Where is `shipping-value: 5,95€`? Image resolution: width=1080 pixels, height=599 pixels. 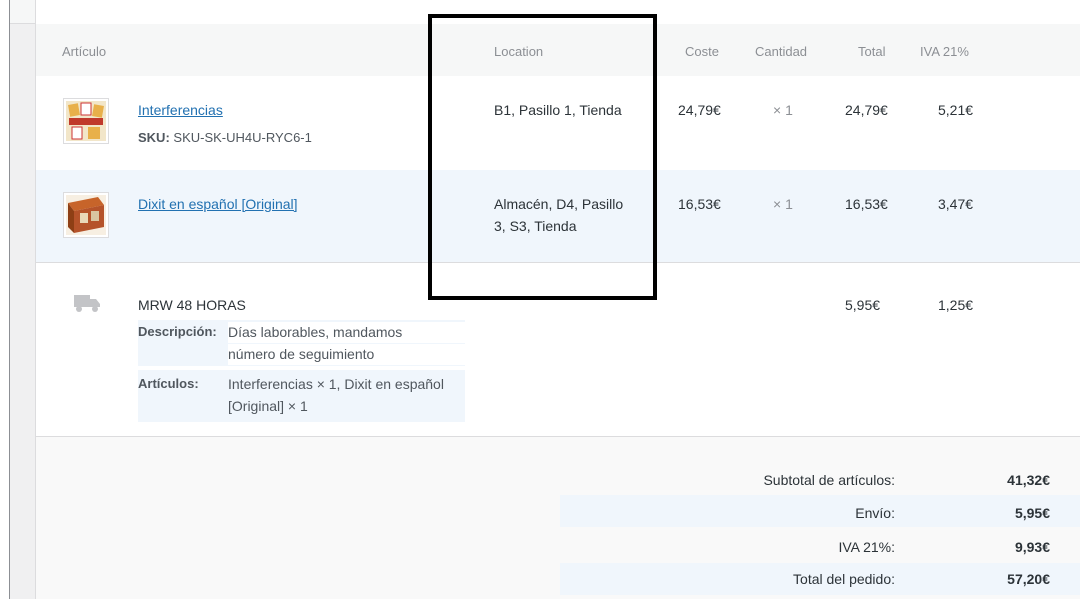
shipping-value: 5,95€ is located at coordinates (1032, 513).